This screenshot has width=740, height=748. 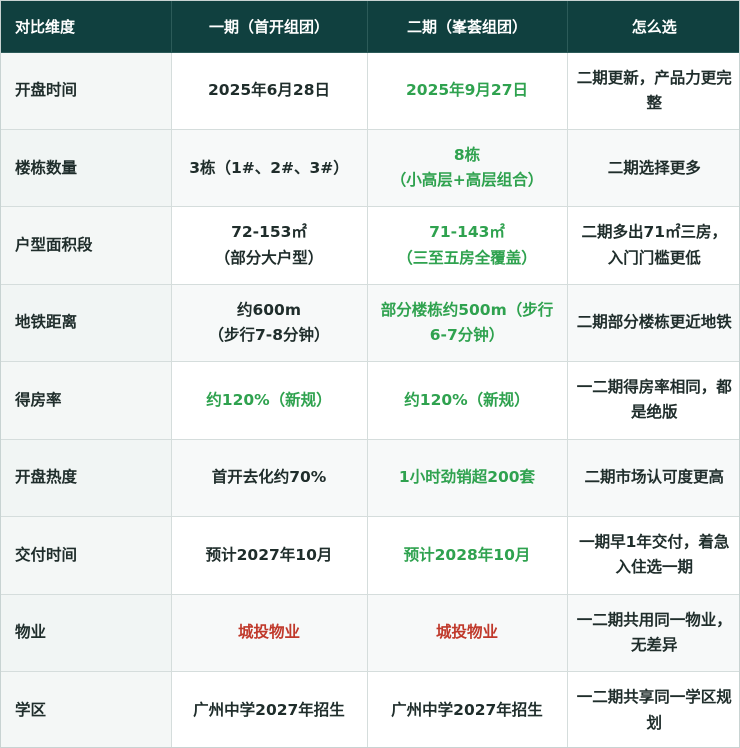 I want to click on cell-dimension: 开盘时间, so click(x=86, y=91).